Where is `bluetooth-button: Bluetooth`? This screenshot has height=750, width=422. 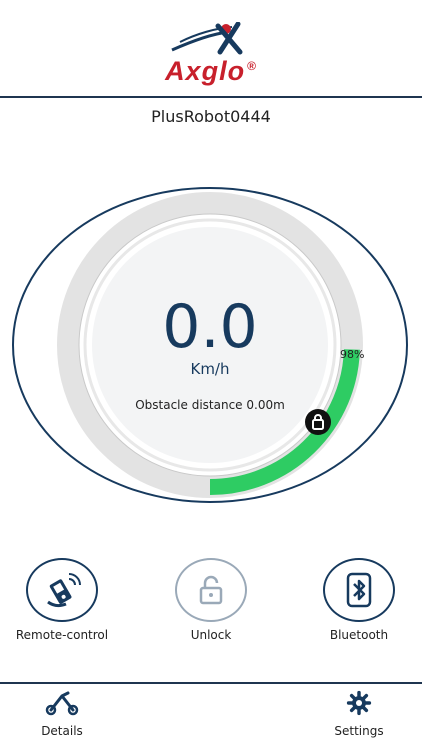 bluetooth-button: Bluetooth is located at coordinates (359, 600).